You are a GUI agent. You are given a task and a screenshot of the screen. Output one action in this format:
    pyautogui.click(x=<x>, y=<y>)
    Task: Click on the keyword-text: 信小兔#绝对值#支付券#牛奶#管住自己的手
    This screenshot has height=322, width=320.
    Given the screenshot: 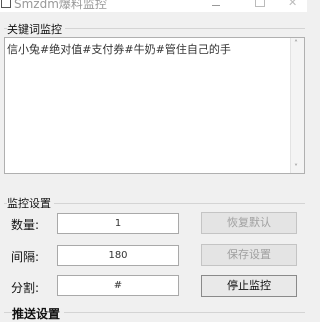 What is the action you would take?
    pyautogui.click(x=119, y=49)
    